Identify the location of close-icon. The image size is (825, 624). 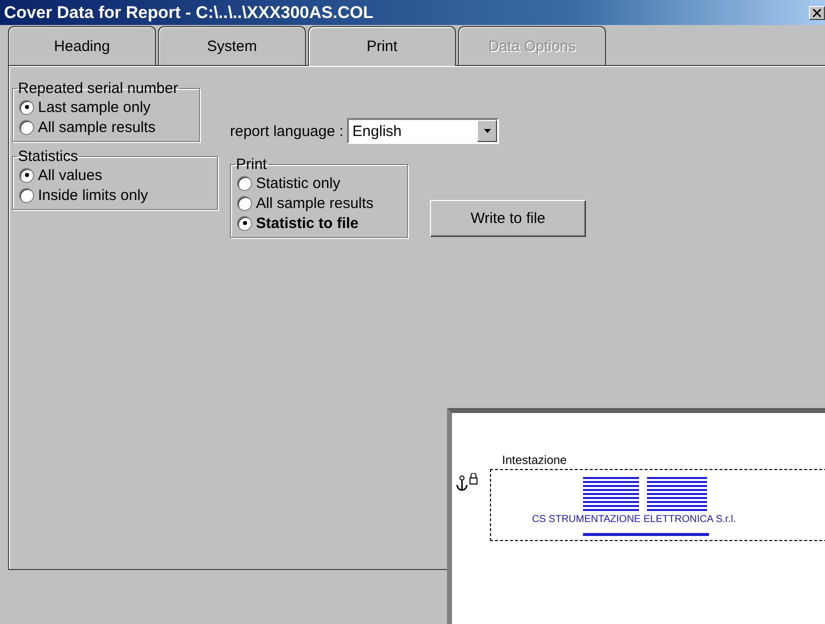
(817, 12).